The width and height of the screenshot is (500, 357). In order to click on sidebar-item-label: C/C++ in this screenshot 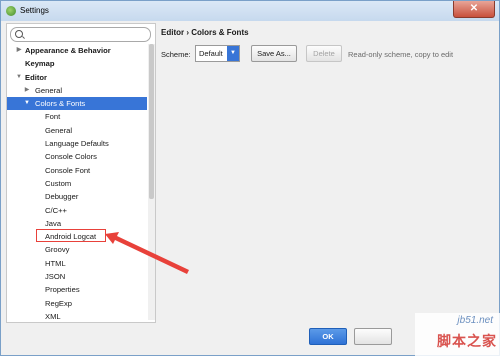, I will do `click(56, 210)`.